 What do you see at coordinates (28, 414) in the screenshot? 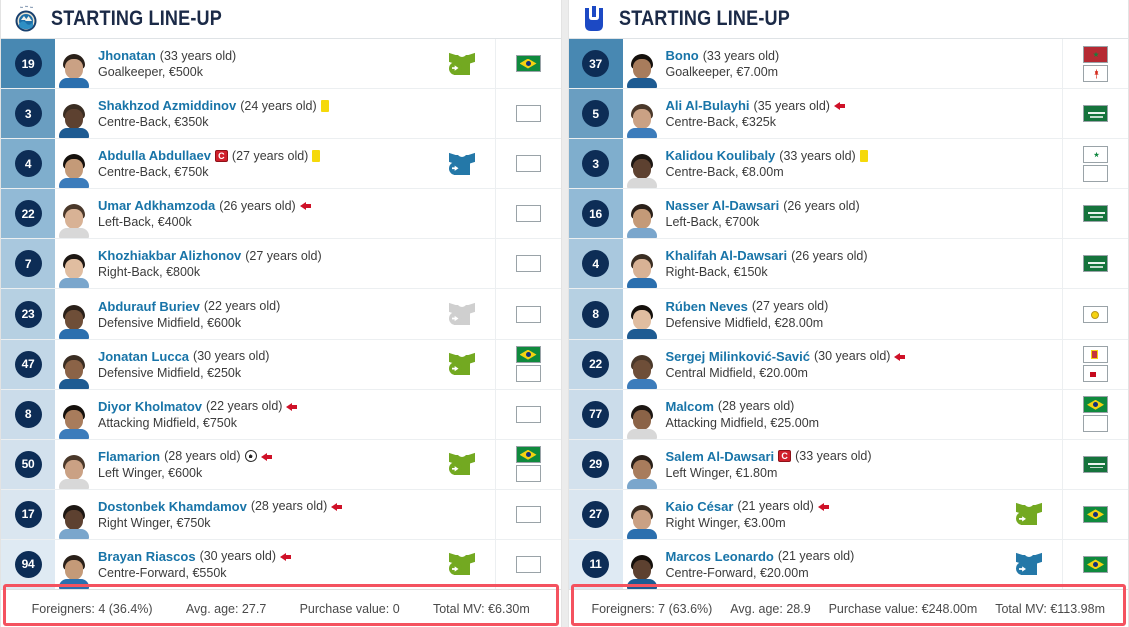
I see `shirt-number-badge: 8` at bounding box center [28, 414].